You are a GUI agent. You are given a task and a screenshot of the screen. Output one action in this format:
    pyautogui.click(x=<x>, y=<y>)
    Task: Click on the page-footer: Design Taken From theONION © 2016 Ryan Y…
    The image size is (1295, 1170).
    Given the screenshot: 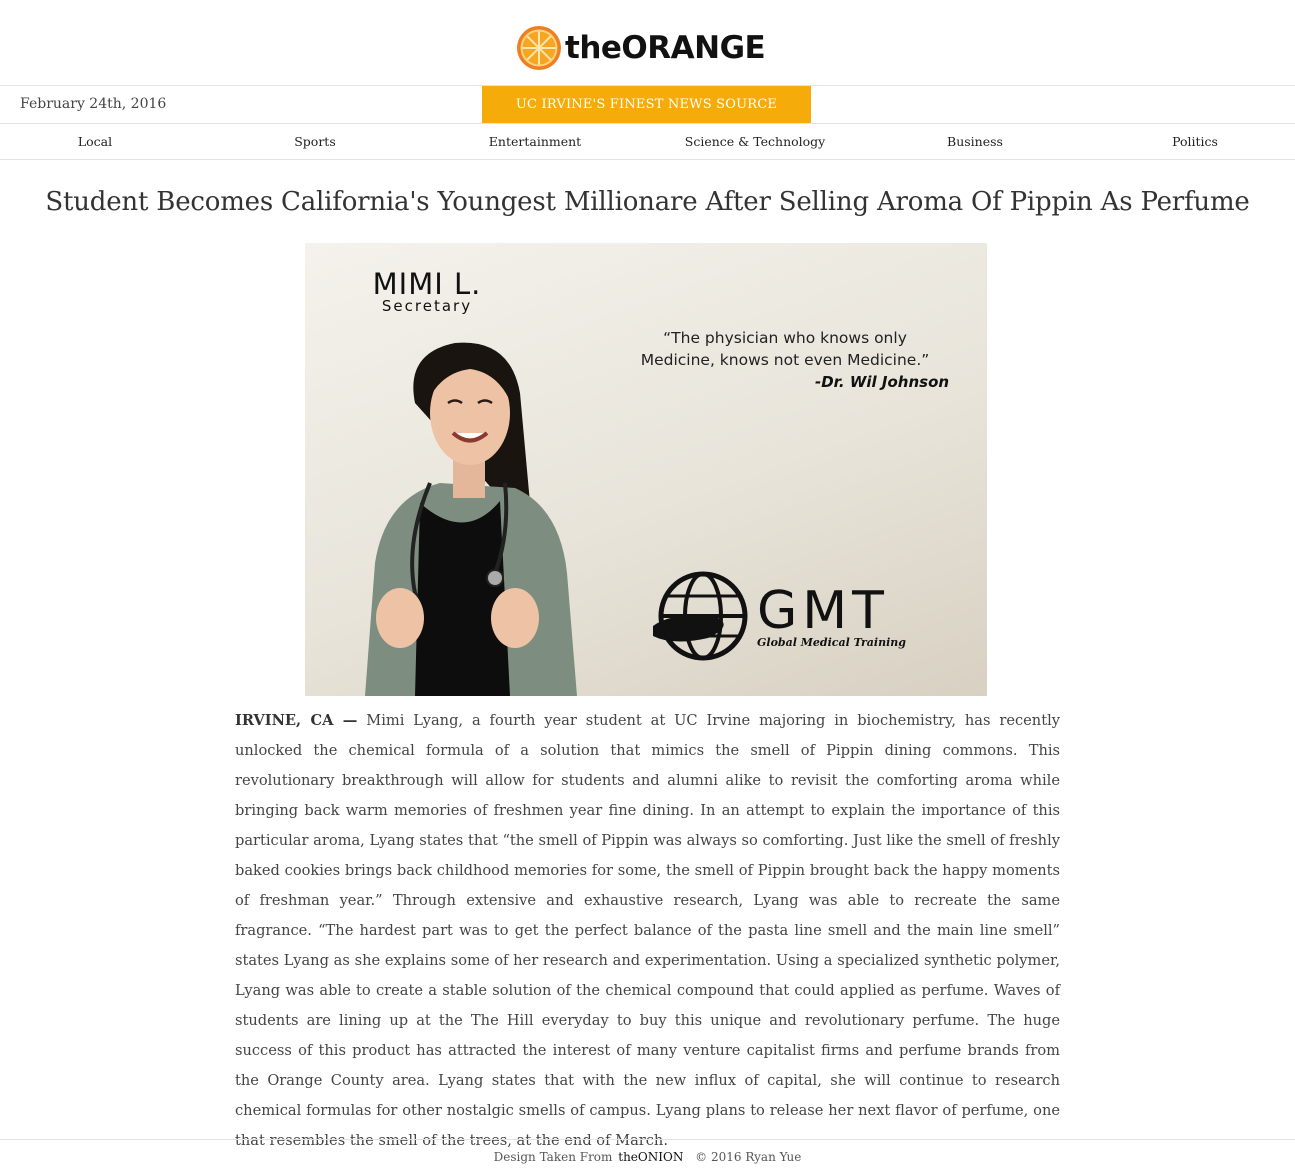 What is the action you would take?
    pyautogui.click(x=647, y=1154)
    